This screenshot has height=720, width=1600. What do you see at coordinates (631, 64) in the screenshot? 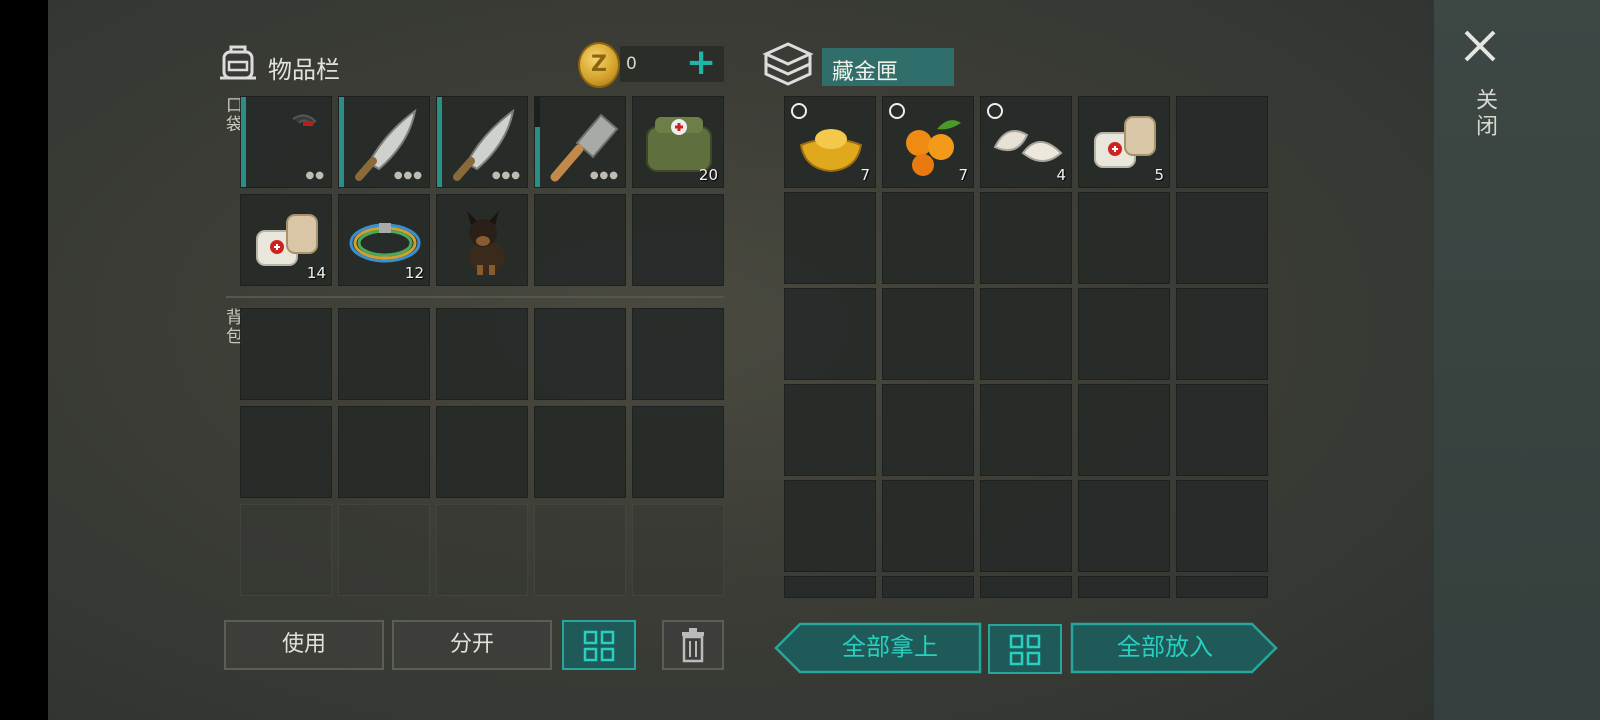
I see `coin-value: 0` at bounding box center [631, 64].